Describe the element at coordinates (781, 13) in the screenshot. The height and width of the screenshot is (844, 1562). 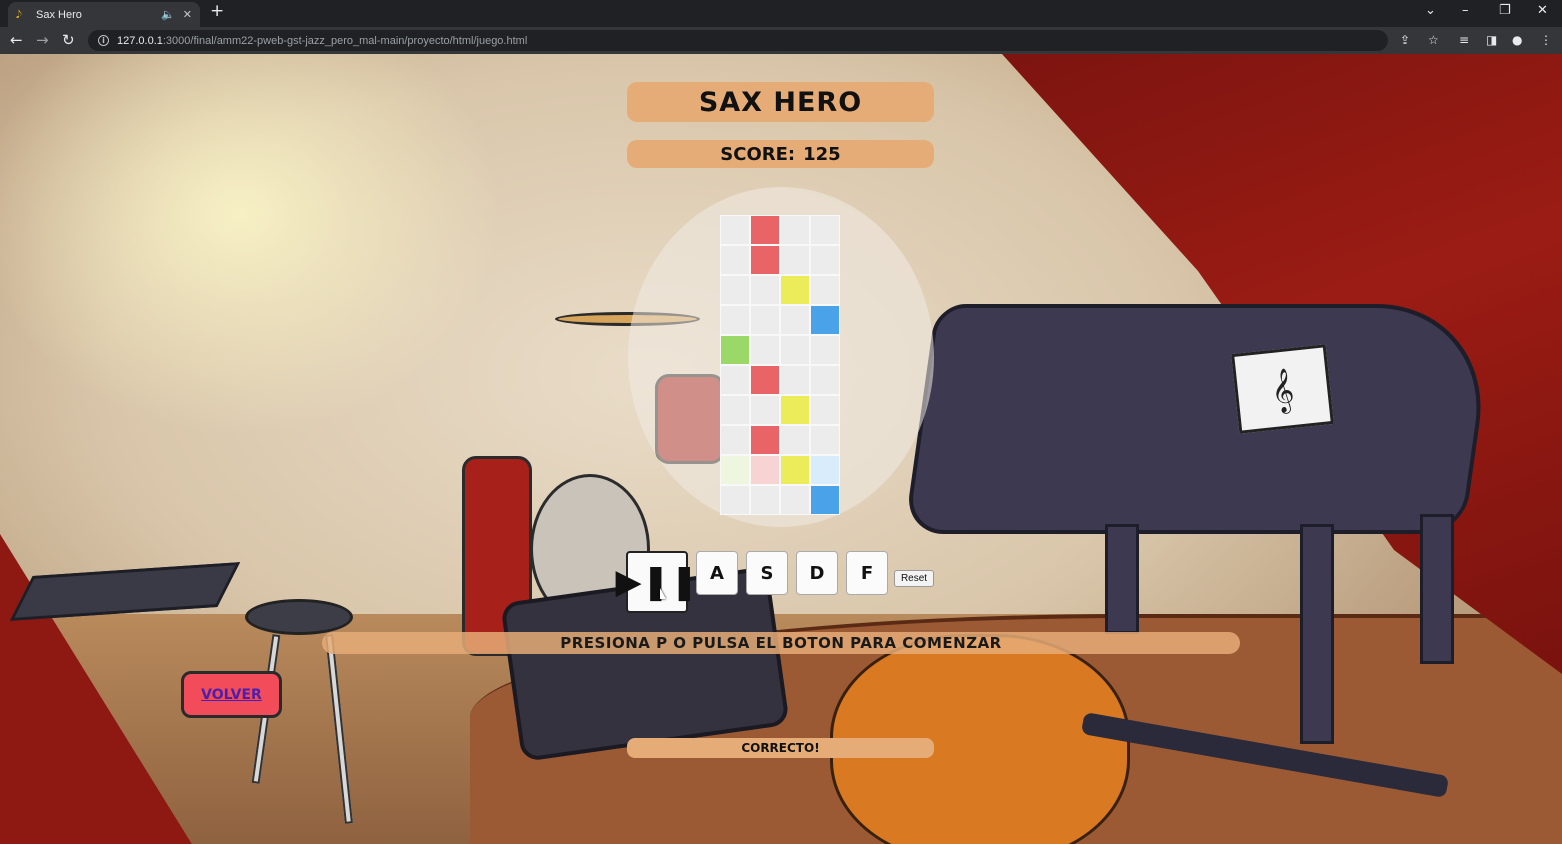
I see `browser-tab-strip: 𝅘𝅥𝅮 Sax Hero 🔈 ✕ + ⌄ – ❐ ✕` at that location.